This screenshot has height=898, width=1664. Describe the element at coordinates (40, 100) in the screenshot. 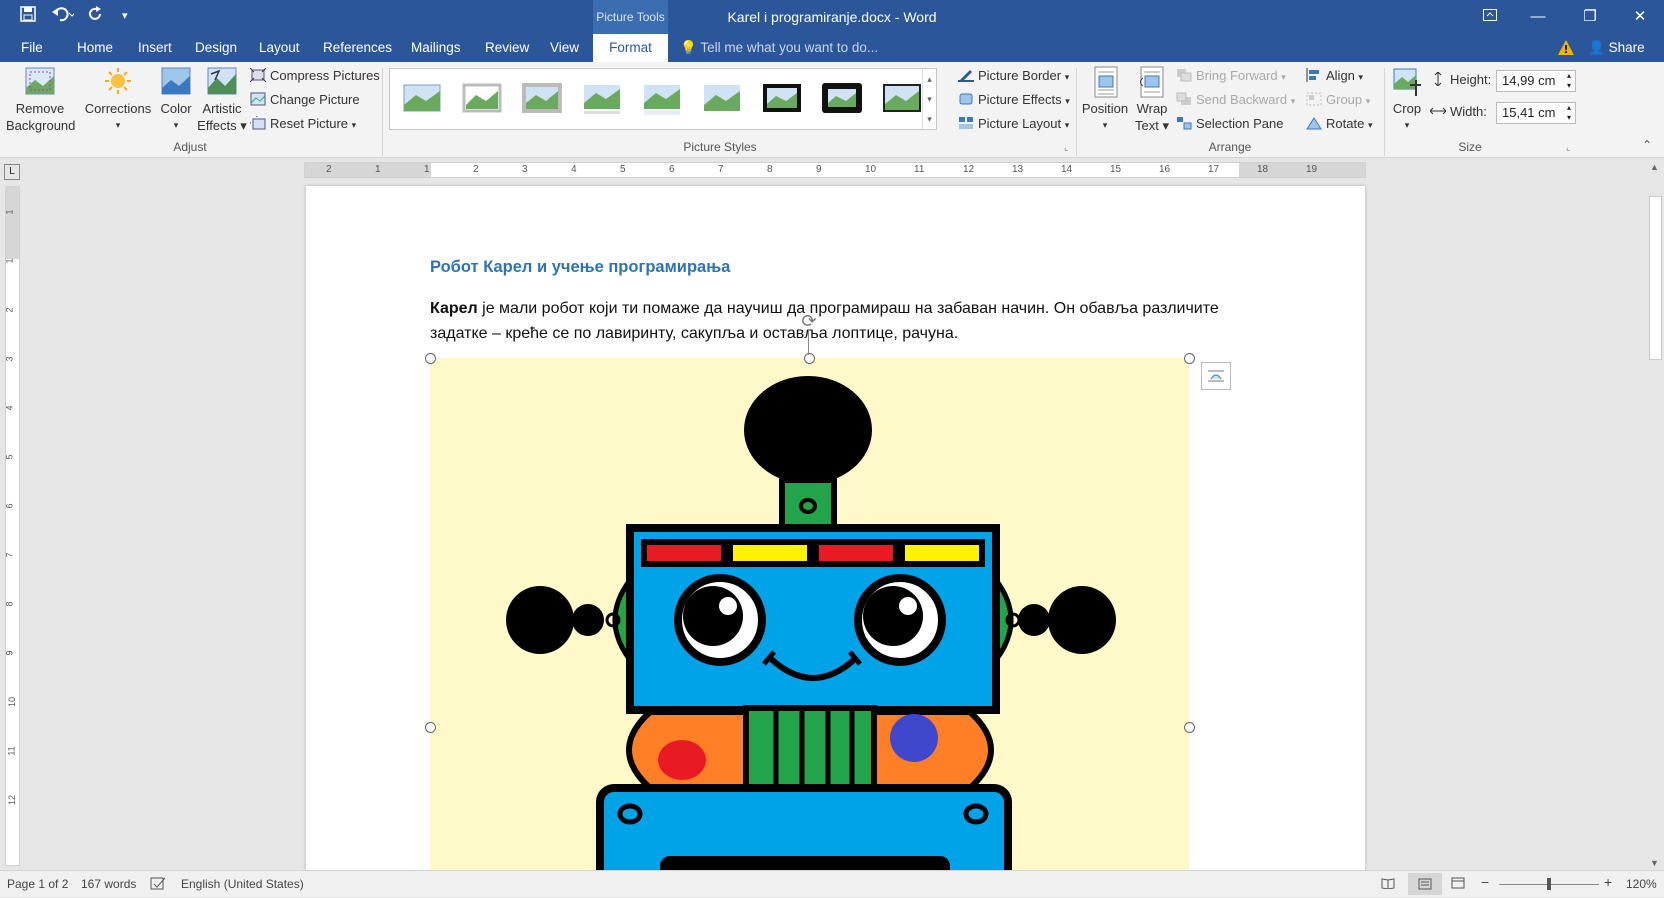

I see `remove-background-button: Remove Background` at that location.